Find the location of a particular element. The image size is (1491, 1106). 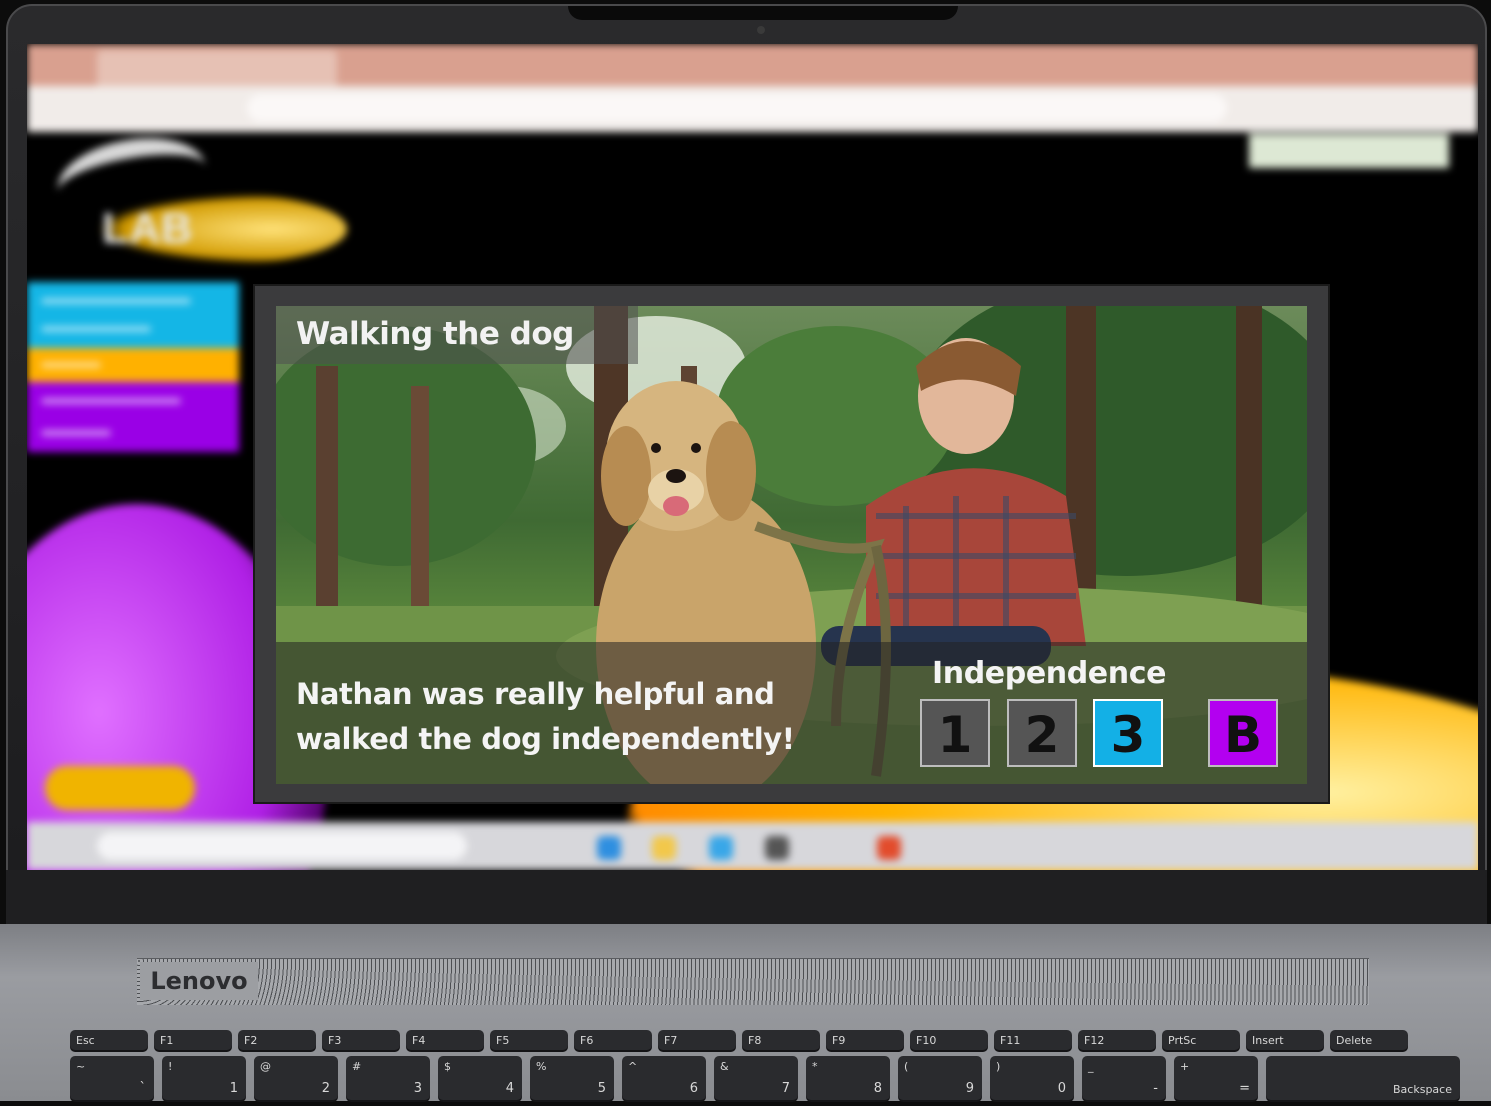

key-label: = is located at coordinates (1244, 1088).